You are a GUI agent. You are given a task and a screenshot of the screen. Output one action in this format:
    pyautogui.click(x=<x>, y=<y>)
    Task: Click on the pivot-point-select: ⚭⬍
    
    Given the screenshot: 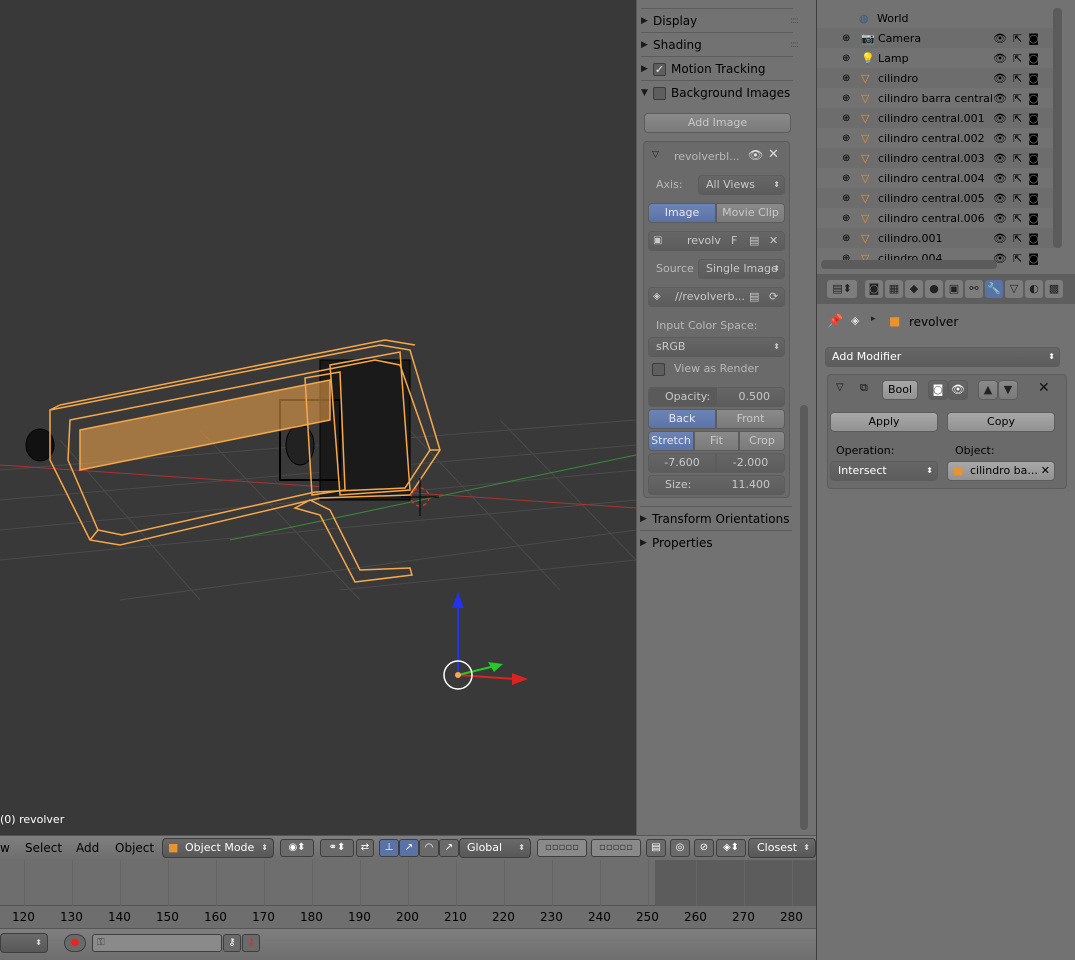 What is the action you would take?
    pyautogui.click(x=337, y=848)
    